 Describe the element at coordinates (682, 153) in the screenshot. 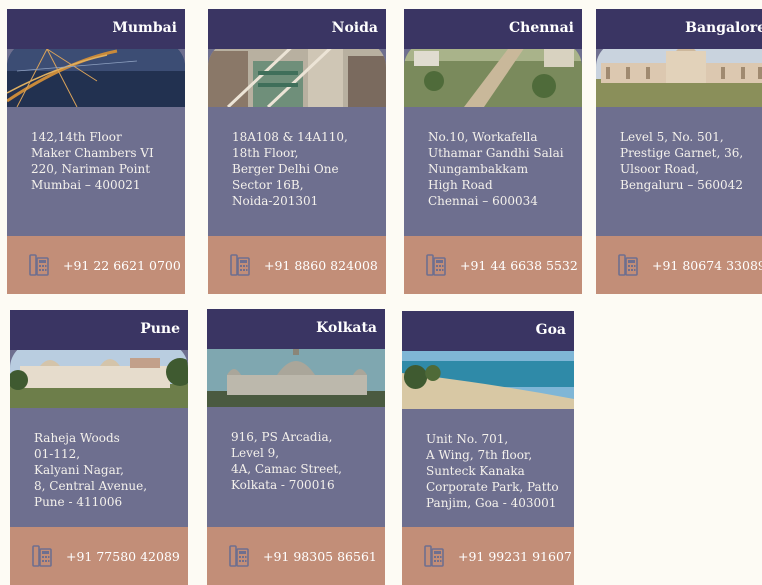

I see `address-line: Prestige Garnet, 36,` at that location.